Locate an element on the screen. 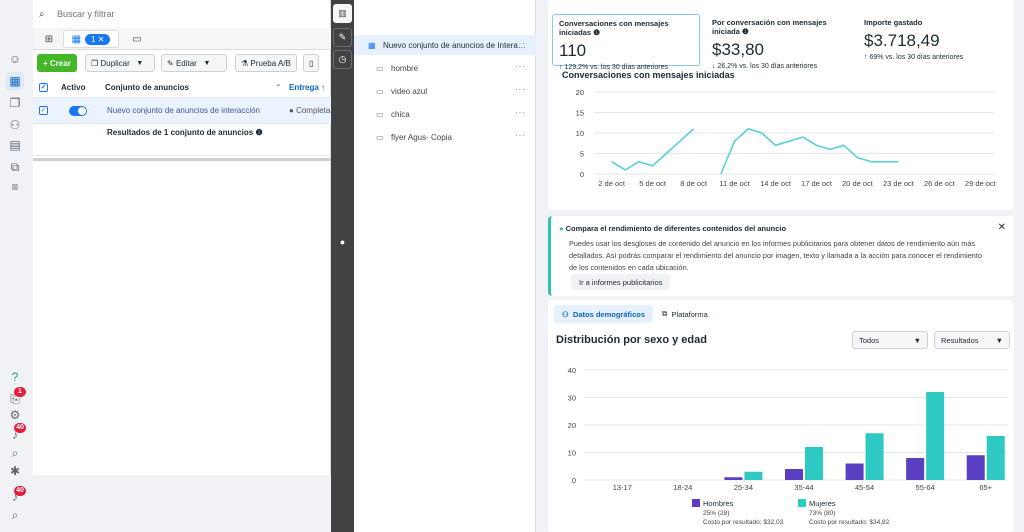 This screenshot has height=532, width=1024. grid-icon: ▦ is located at coordinates (15, 81).